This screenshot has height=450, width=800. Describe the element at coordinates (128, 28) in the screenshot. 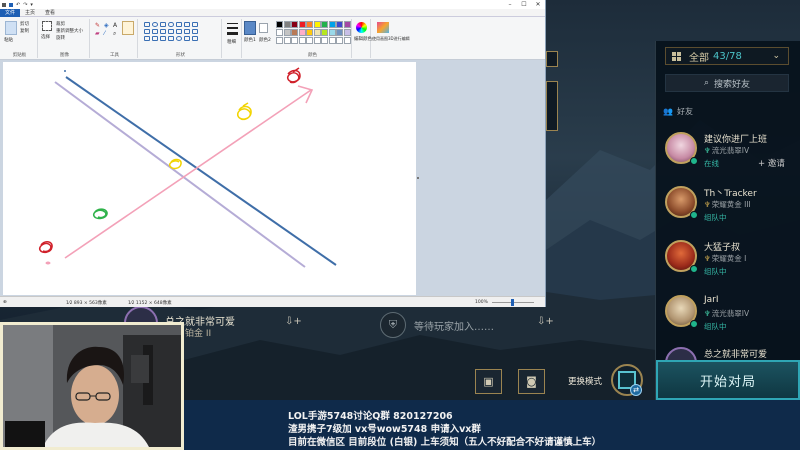

I see `brush-icon` at that location.